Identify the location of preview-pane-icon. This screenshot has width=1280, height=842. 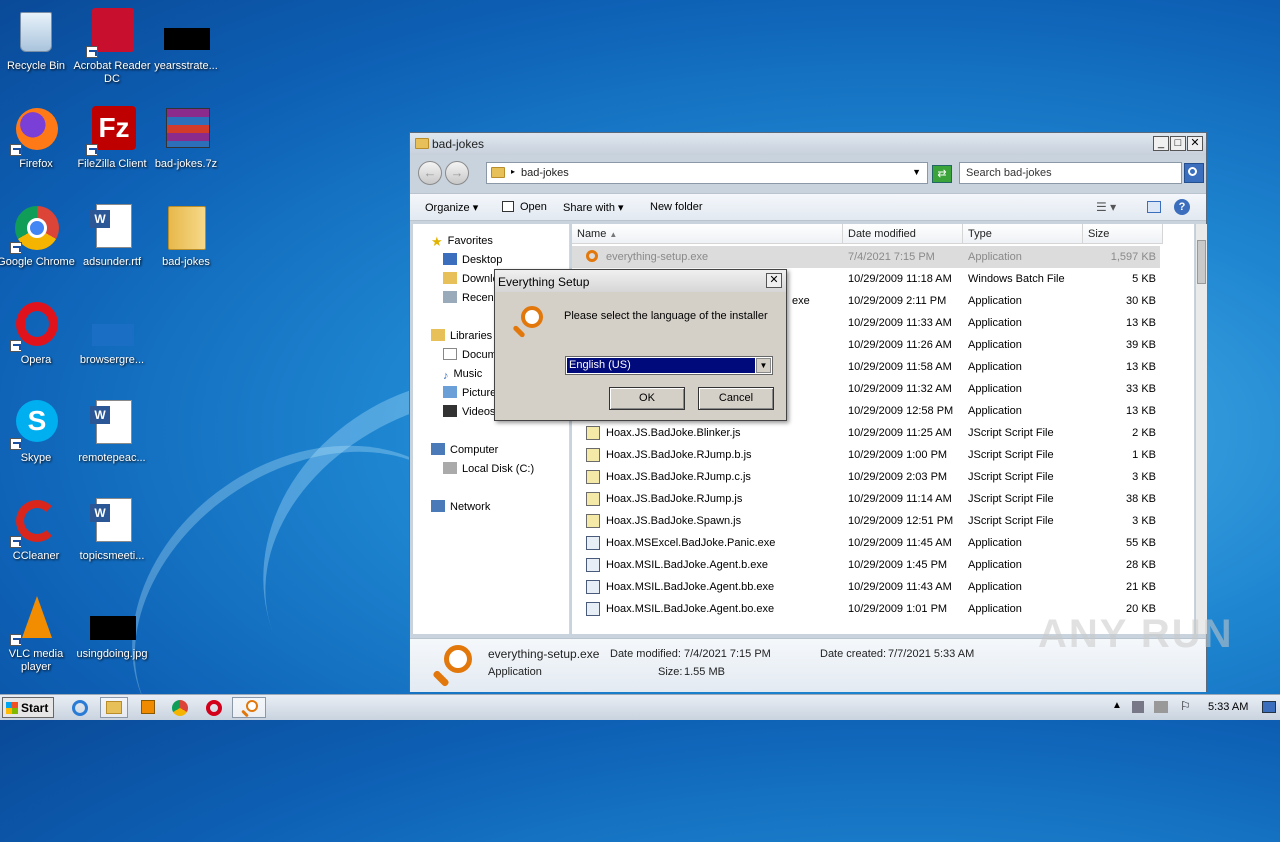
(1154, 207).